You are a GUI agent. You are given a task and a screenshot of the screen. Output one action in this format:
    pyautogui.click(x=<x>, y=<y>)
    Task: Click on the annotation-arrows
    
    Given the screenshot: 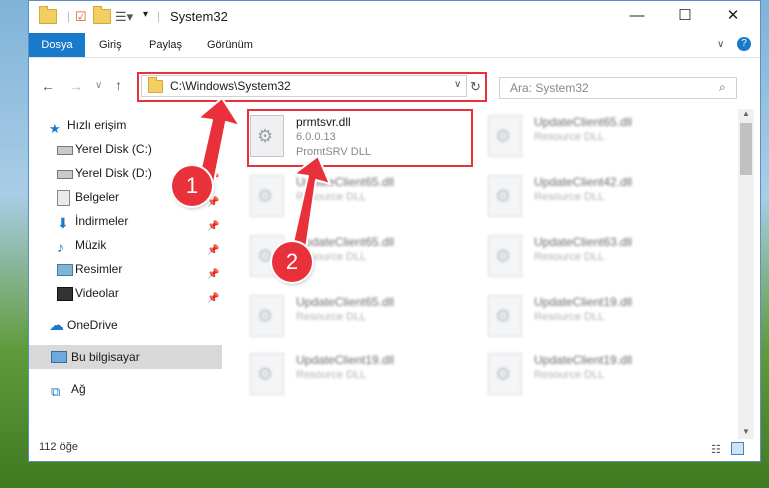 What is the action you would take?
    pyautogui.click(x=263, y=180)
    